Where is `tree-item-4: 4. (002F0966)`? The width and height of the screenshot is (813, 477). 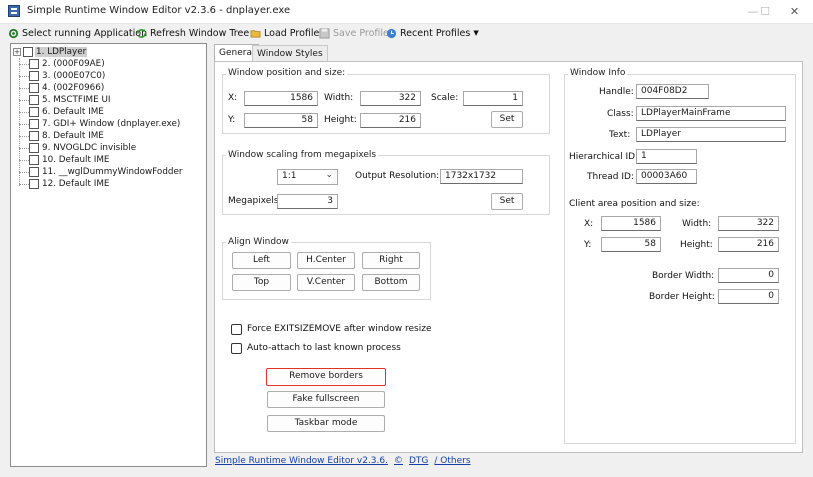
tree-item-4: 4. (002F0966) is located at coordinates (59, 88).